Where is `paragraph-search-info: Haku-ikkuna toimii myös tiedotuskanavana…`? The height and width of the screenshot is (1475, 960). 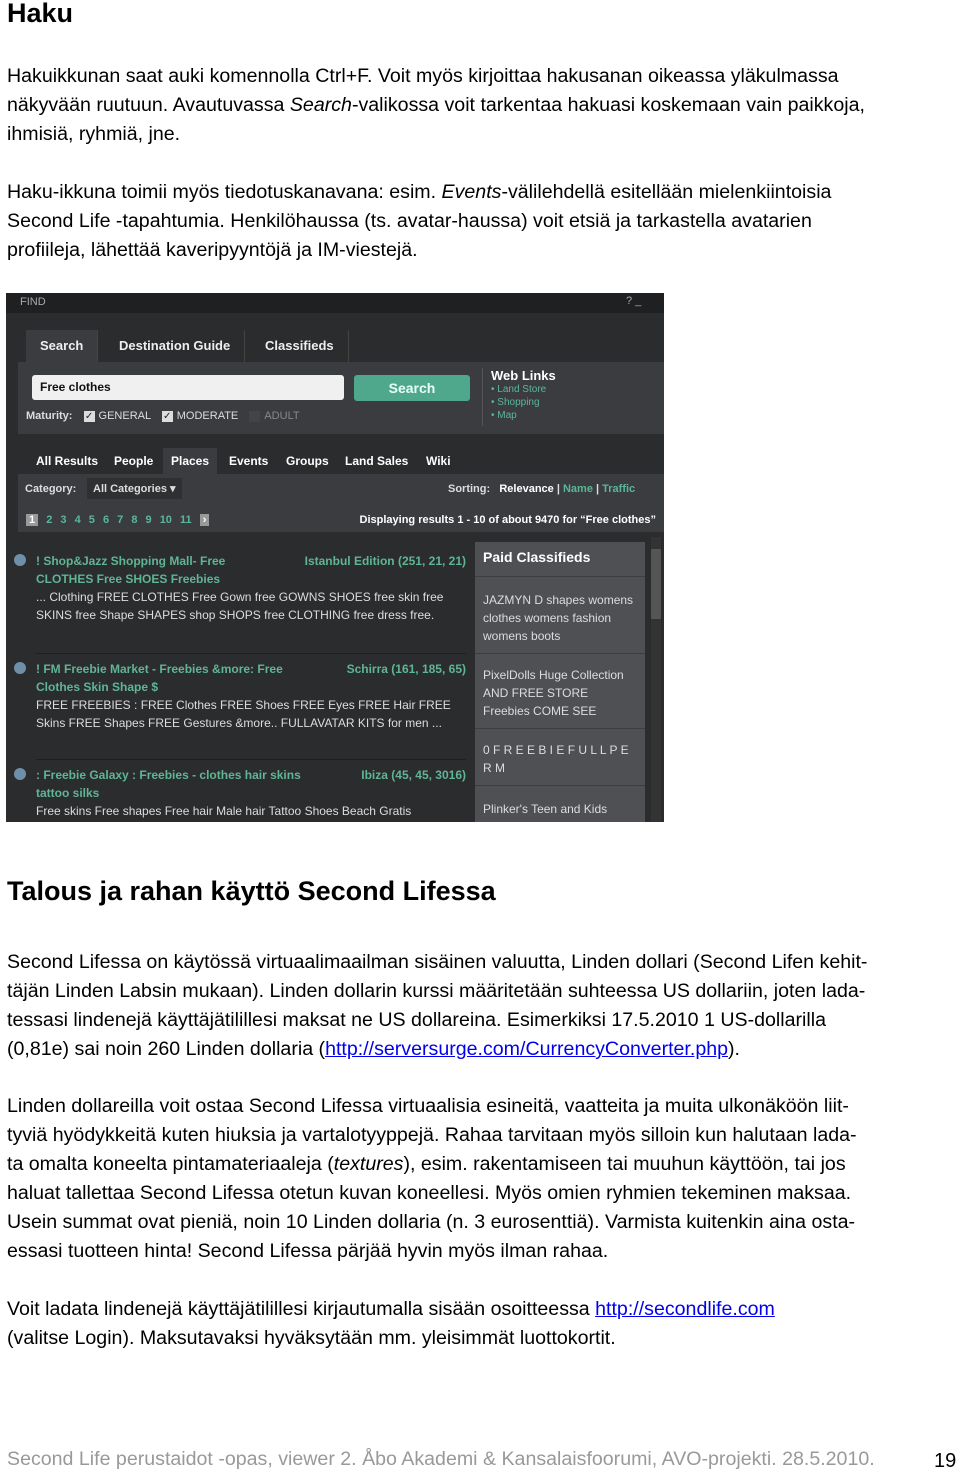 paragraph-search-info: Haku-ikkuna toimii myös tiedotuskanavana… is located at coordinates (419, 221).